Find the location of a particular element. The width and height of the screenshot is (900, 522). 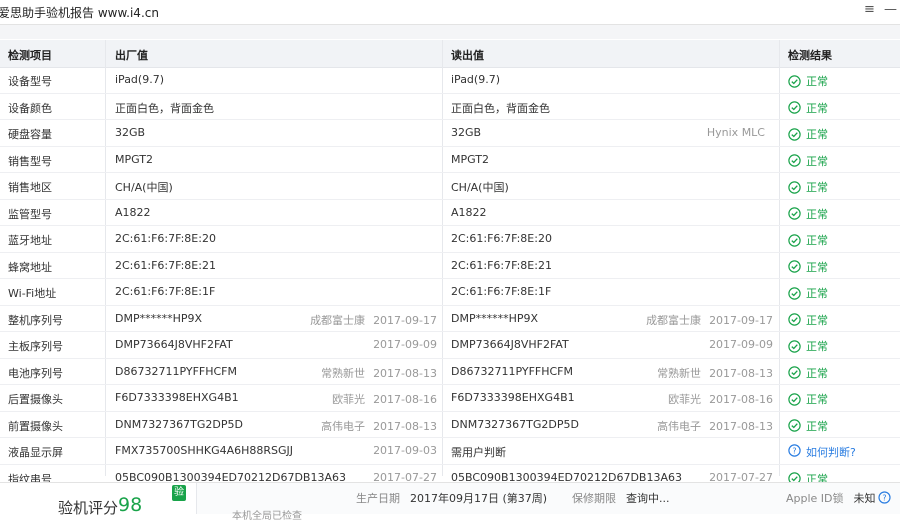

factory-manufacturer: 成都富士康 is located at coordinates (338, 319).